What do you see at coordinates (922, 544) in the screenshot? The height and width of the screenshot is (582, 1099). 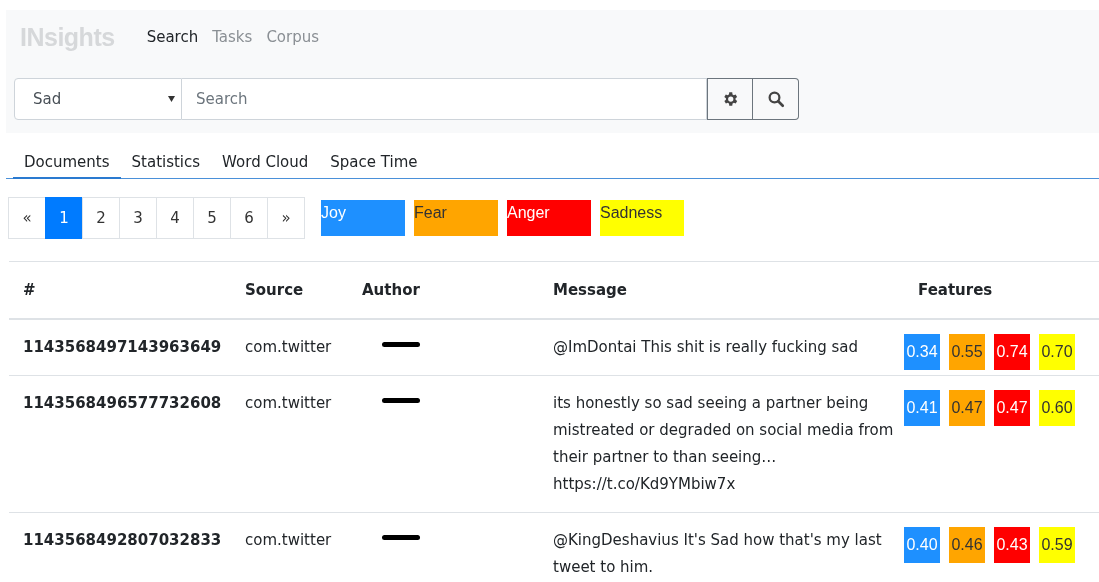 I see `feature-score: 0.40` at bounding box center [922, 544].